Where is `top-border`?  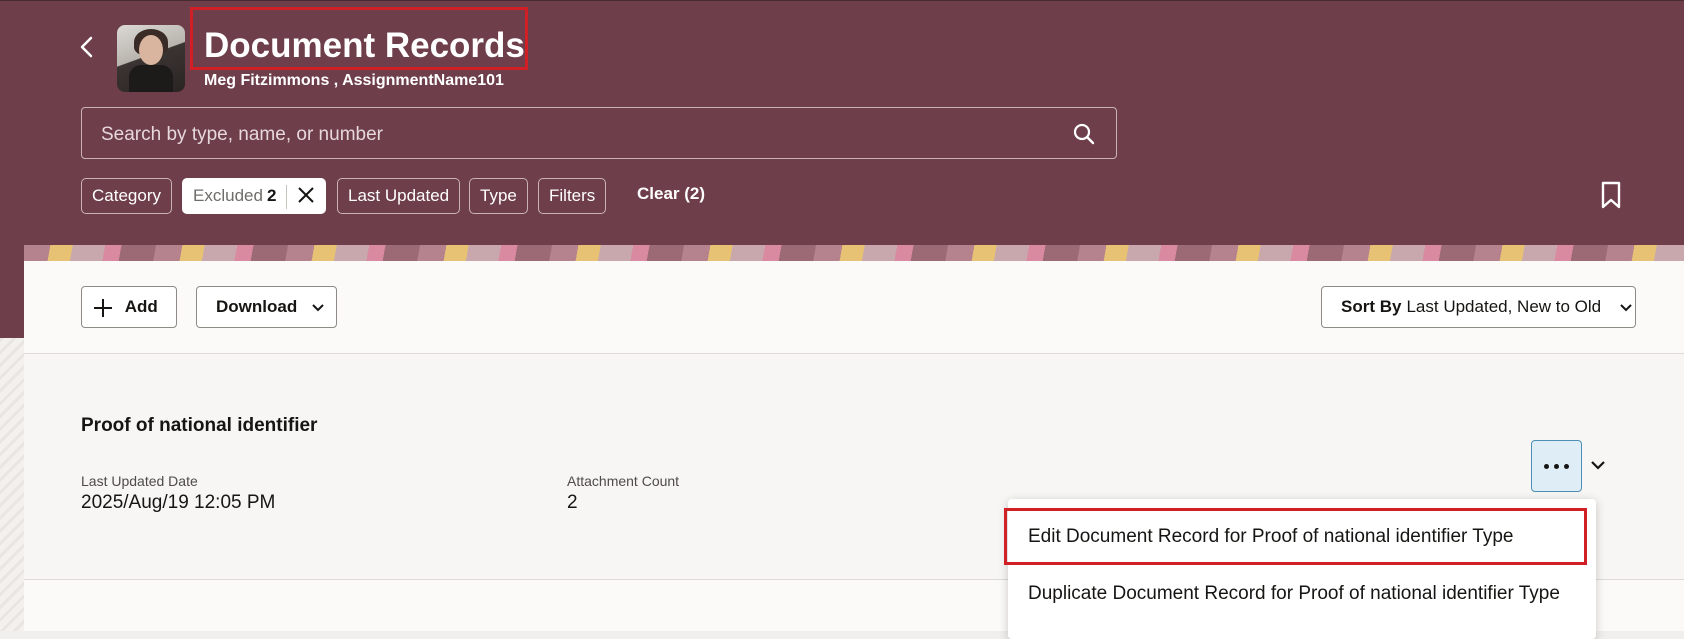
top-border is located at coordinates (842, 0).